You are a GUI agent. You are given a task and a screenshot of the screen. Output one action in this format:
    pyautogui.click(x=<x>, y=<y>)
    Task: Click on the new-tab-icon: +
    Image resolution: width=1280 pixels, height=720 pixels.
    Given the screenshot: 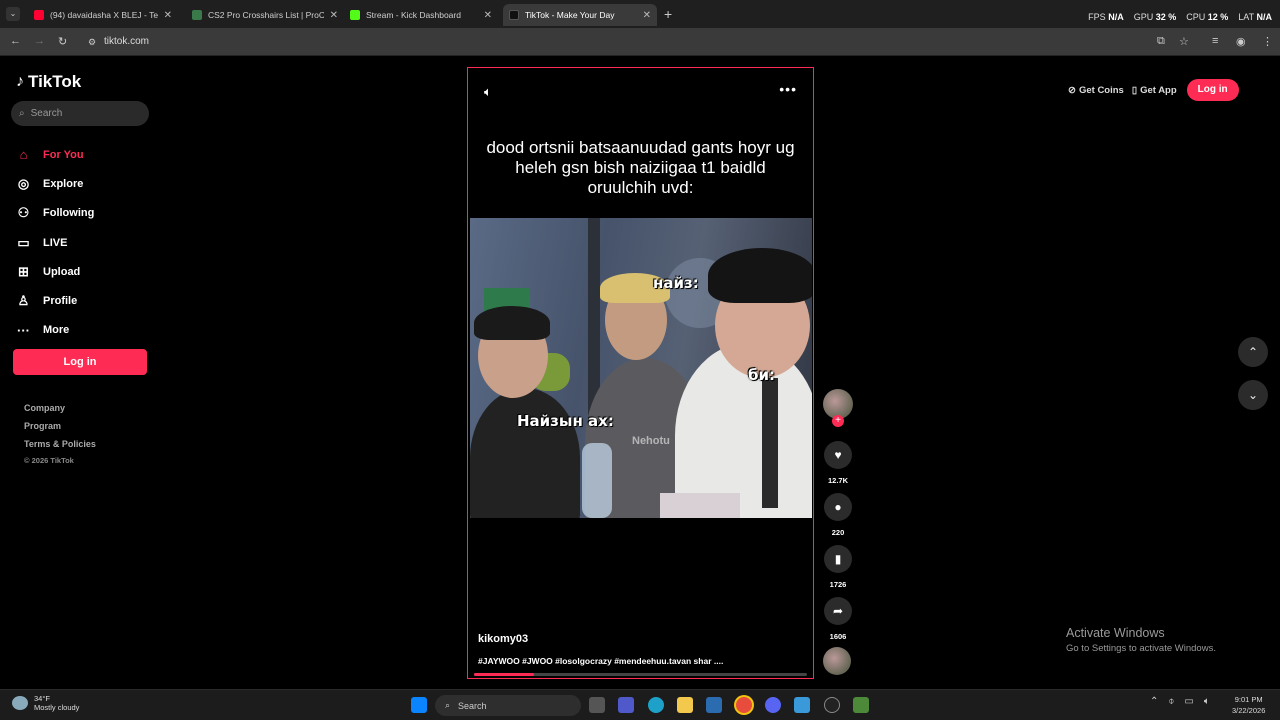 What is the action you would take?
    pyautogui.click(x=668, y=14)
    